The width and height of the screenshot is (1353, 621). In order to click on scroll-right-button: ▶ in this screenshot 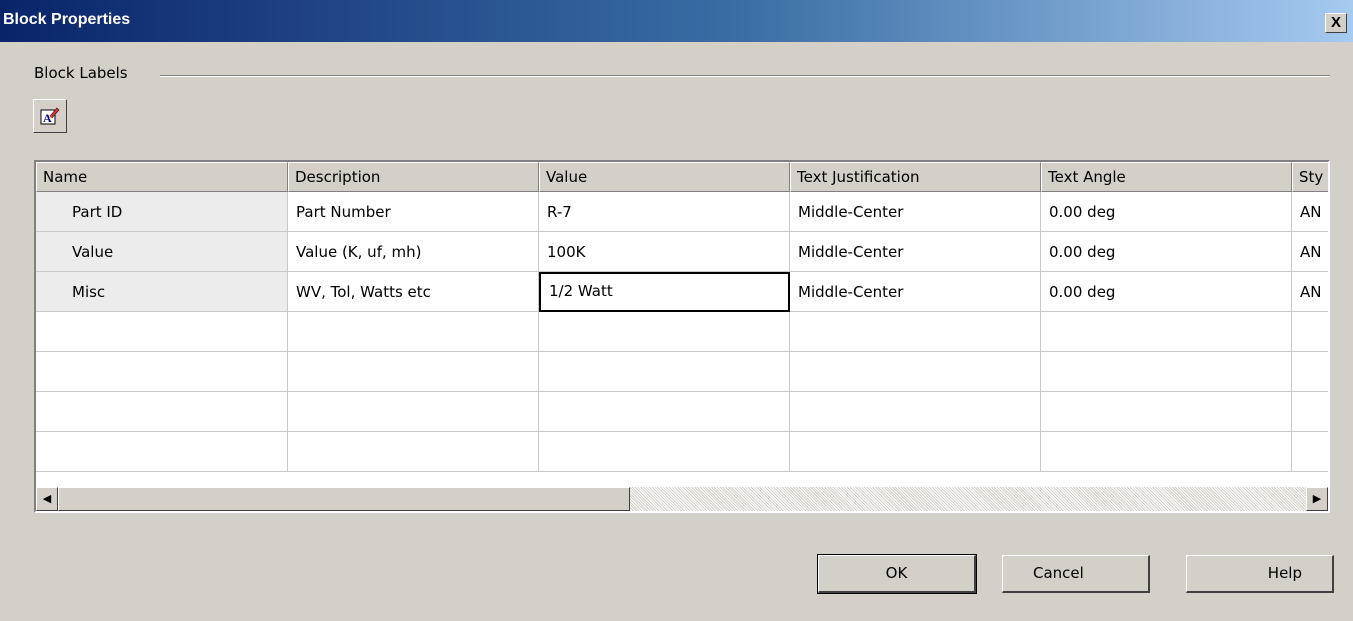, I will do `click(1317, 499)`.